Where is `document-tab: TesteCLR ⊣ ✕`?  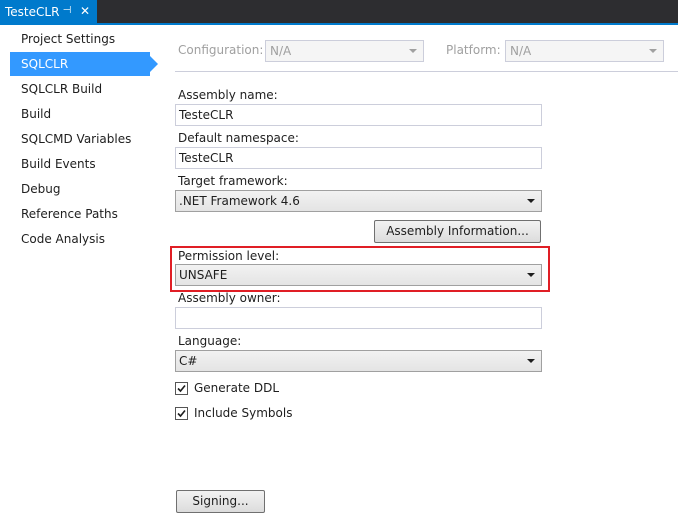 document-tab: TesteCLR ⊣ ✕ is located at coordinates (48, 11).